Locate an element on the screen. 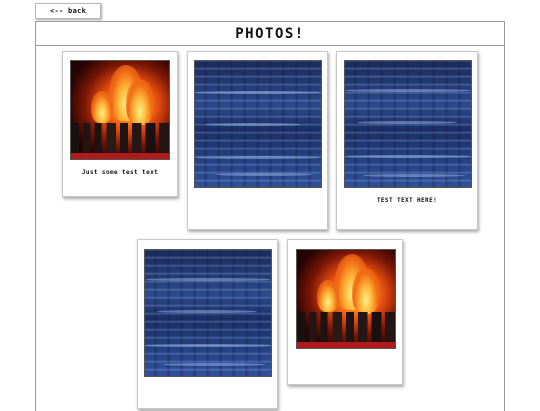 The height and width of the screenshot is (411, 540). page-title: PHOTOS! is located at coordinates (270, 33).